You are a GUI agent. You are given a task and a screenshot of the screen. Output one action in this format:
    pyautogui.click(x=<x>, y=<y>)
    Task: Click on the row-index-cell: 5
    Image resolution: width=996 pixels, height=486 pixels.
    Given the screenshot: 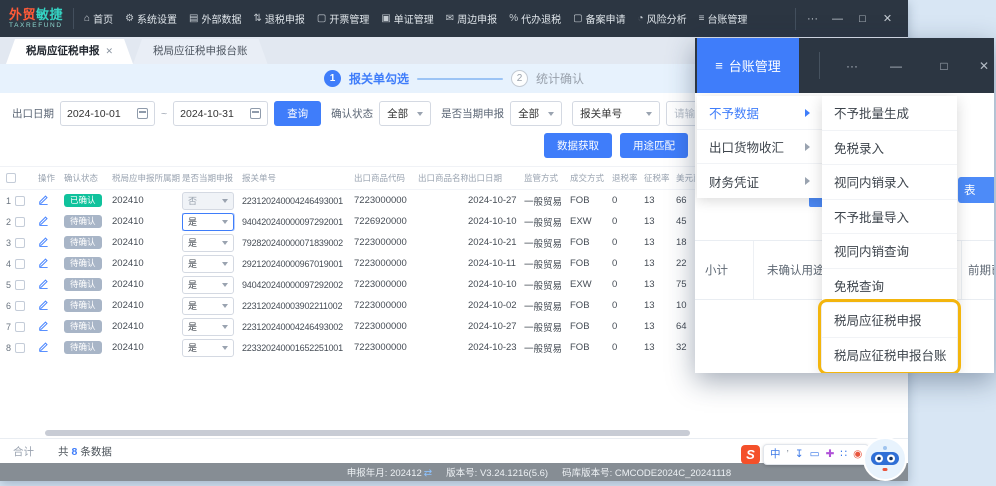 What is the action you would take?
    pyautogui.click(x=19, y=284)
    